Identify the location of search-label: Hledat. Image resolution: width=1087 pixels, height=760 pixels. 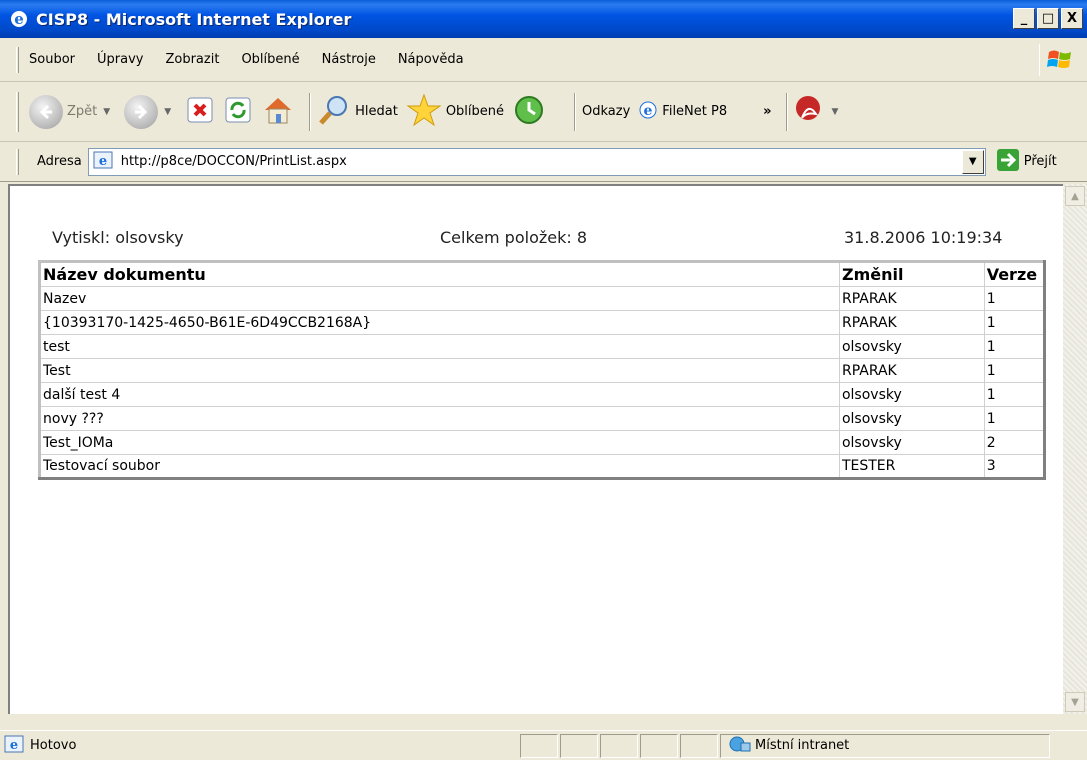
(376, 111).